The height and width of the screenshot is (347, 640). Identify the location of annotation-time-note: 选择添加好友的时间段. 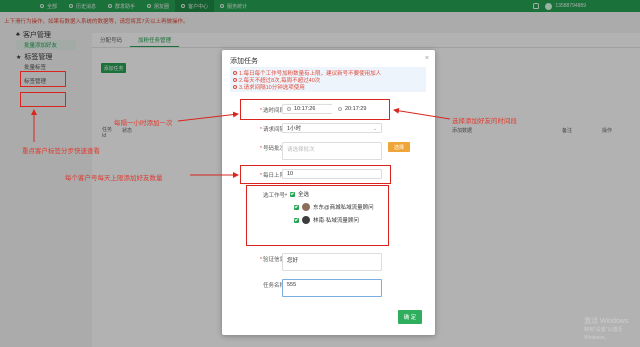
(484, 121).